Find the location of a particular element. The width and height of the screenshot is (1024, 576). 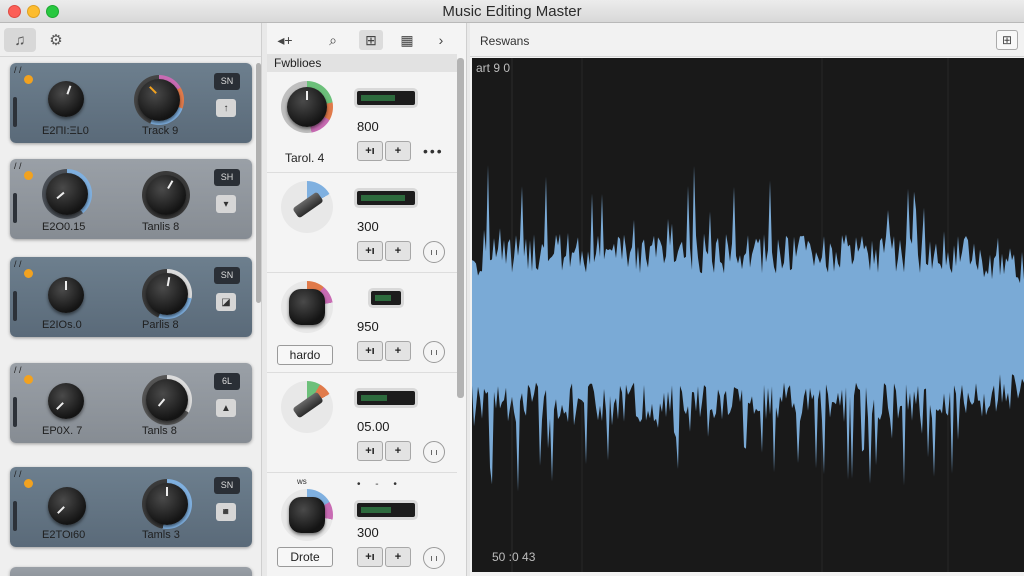

settings-button: ⚙ is located at coordinates (56, 40).